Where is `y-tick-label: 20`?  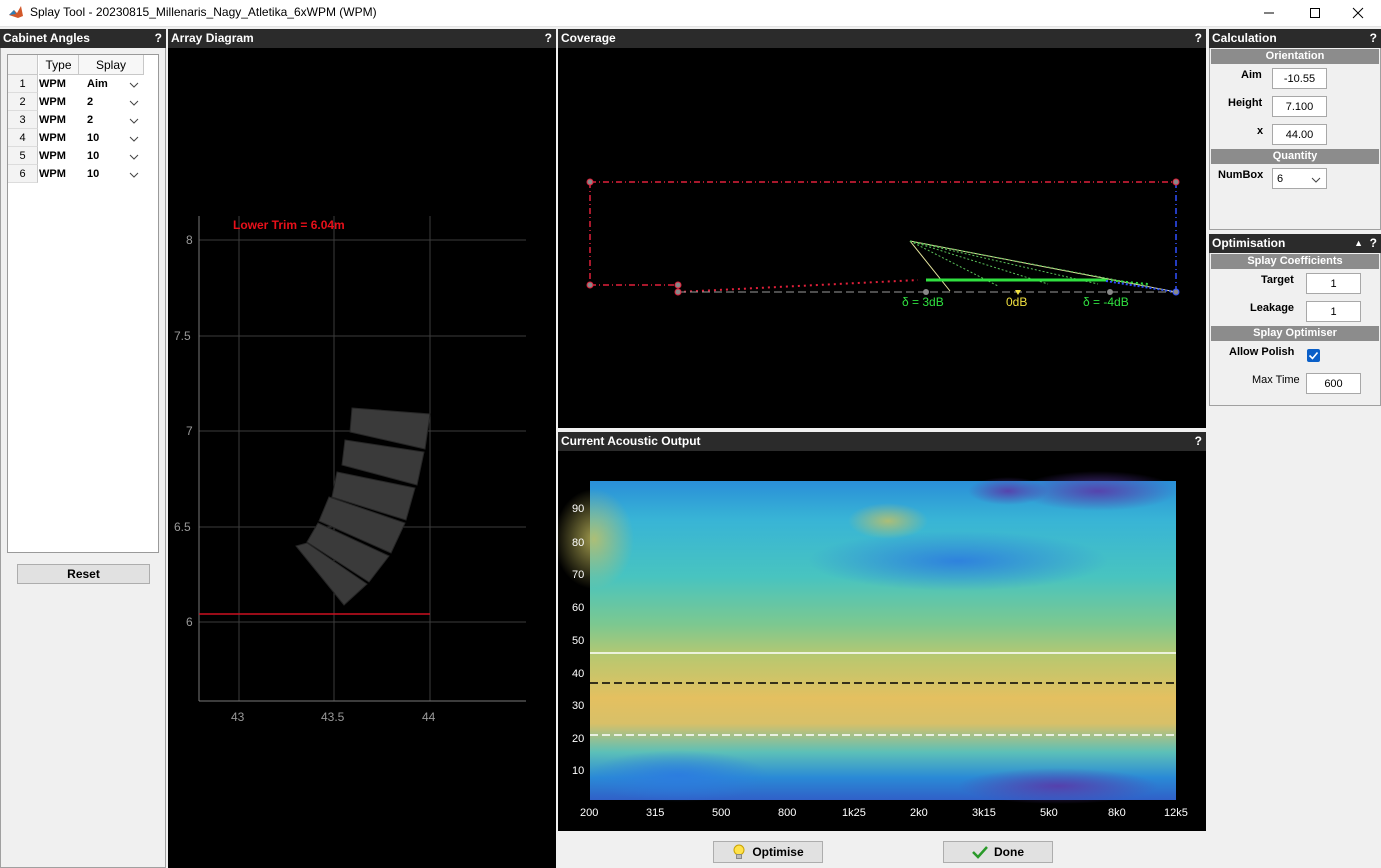 y-tick-label: 20 is located at coordinates (578, 739).